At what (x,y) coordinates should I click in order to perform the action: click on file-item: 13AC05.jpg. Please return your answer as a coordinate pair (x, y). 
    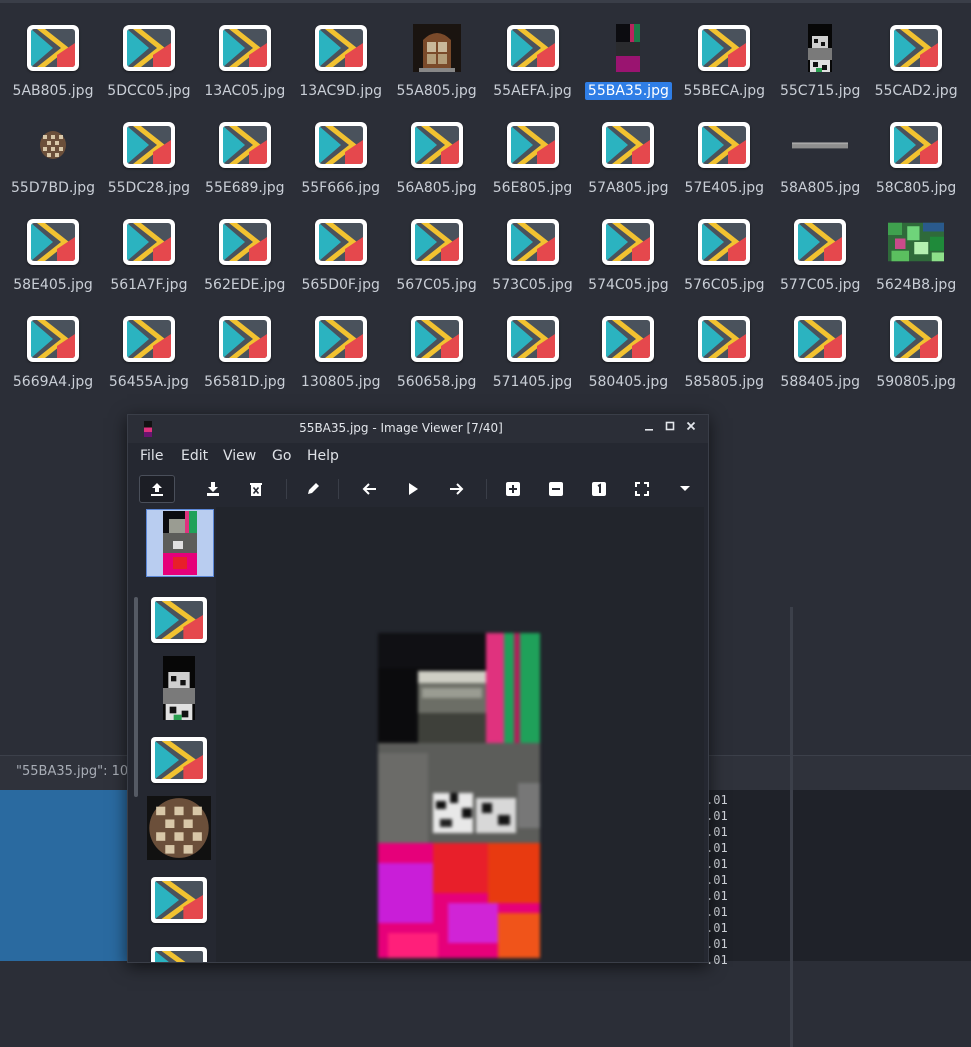
    Looking at the image, I should click on (245, 62).